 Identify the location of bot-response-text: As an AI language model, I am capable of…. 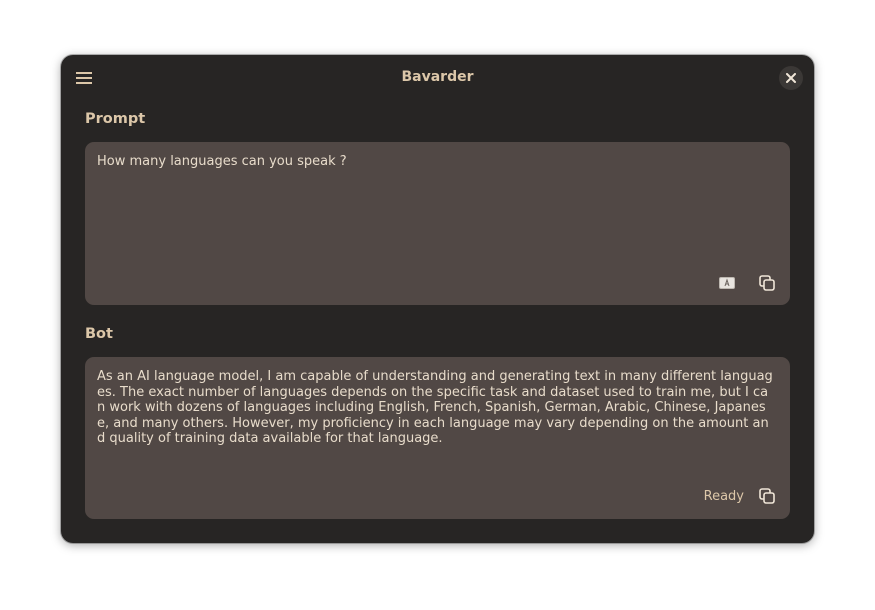
(436, 408).